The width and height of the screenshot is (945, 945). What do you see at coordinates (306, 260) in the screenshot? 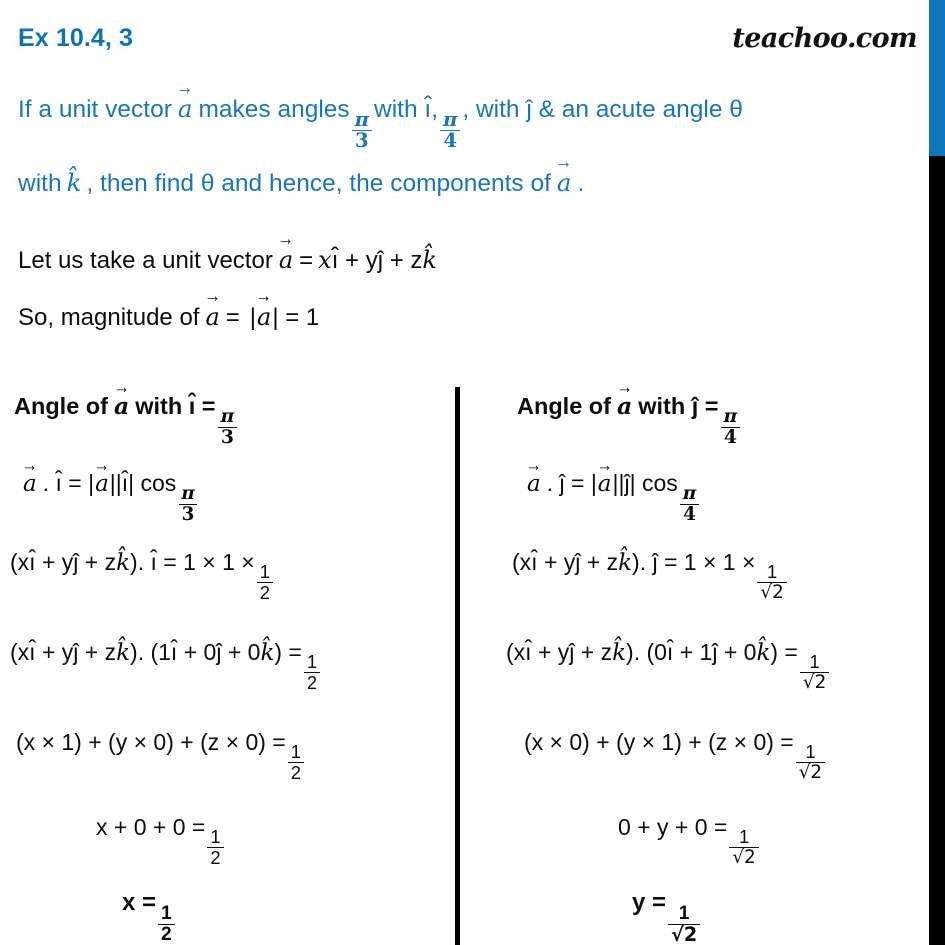
I see `statement1-equals: =` at bounding box center [306, 260].